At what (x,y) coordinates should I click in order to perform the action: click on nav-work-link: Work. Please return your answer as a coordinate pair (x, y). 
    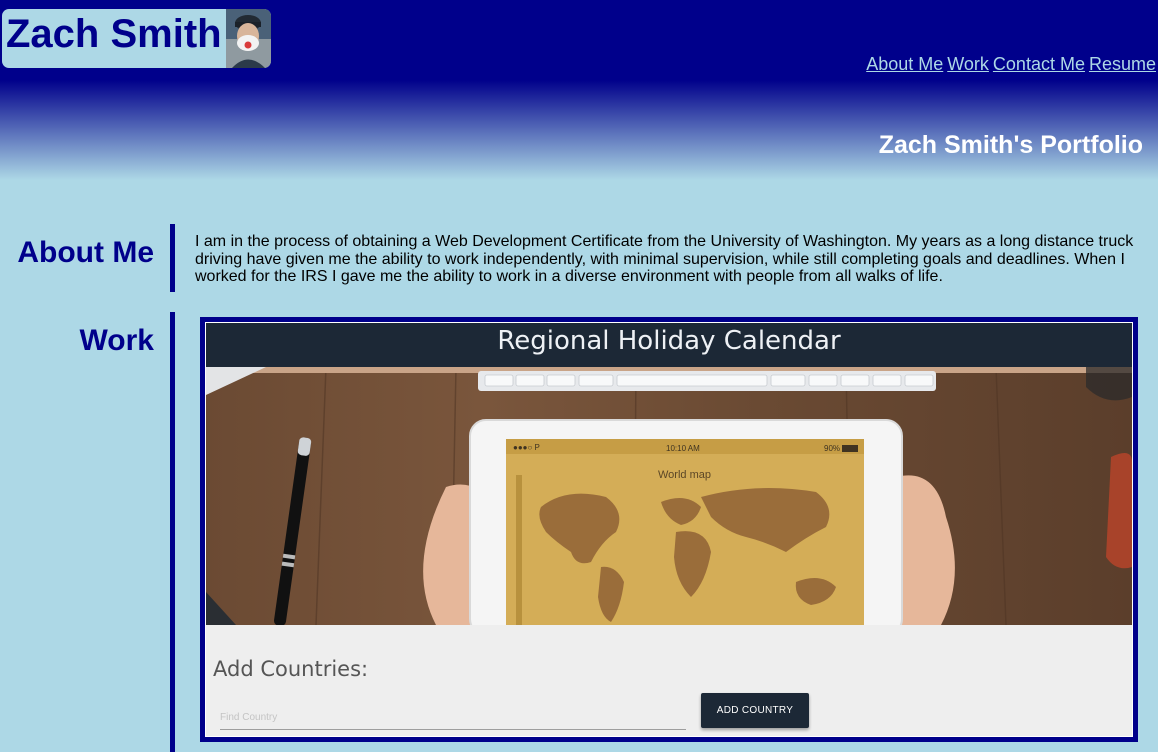
    Looking at the image, I should click on (968, 64).